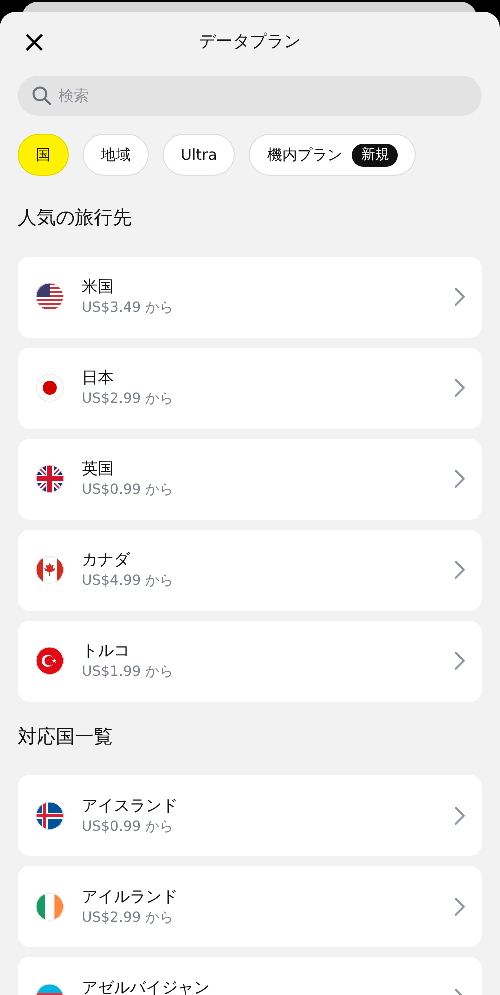  I want to click on search-bar: 検索, so click(250, 96).